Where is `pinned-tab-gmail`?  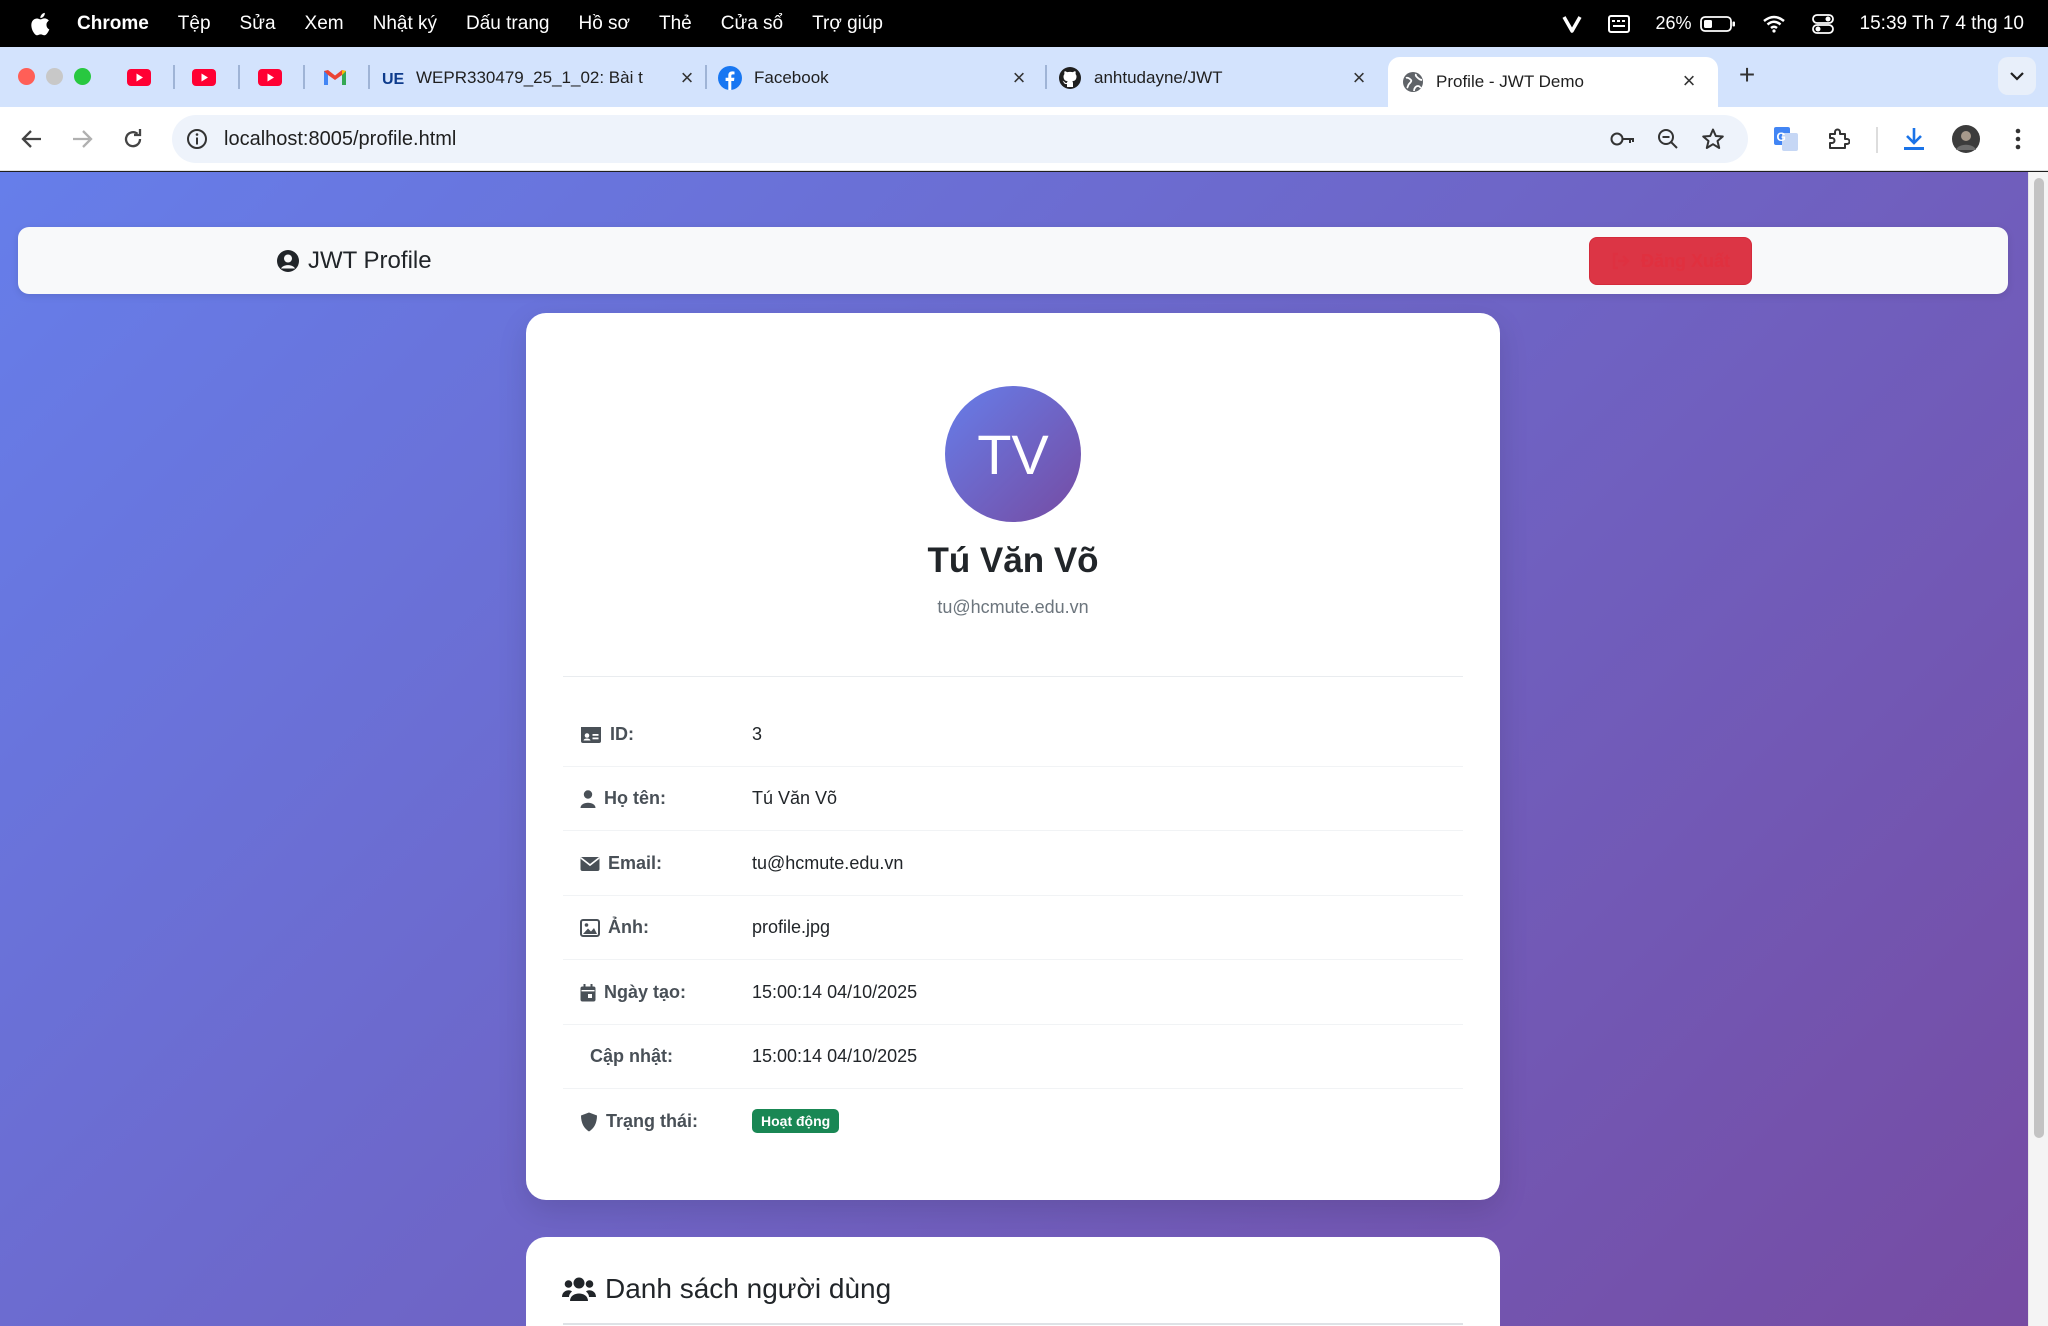
pinned-tab-gmail is located at coordinates (335, 77).